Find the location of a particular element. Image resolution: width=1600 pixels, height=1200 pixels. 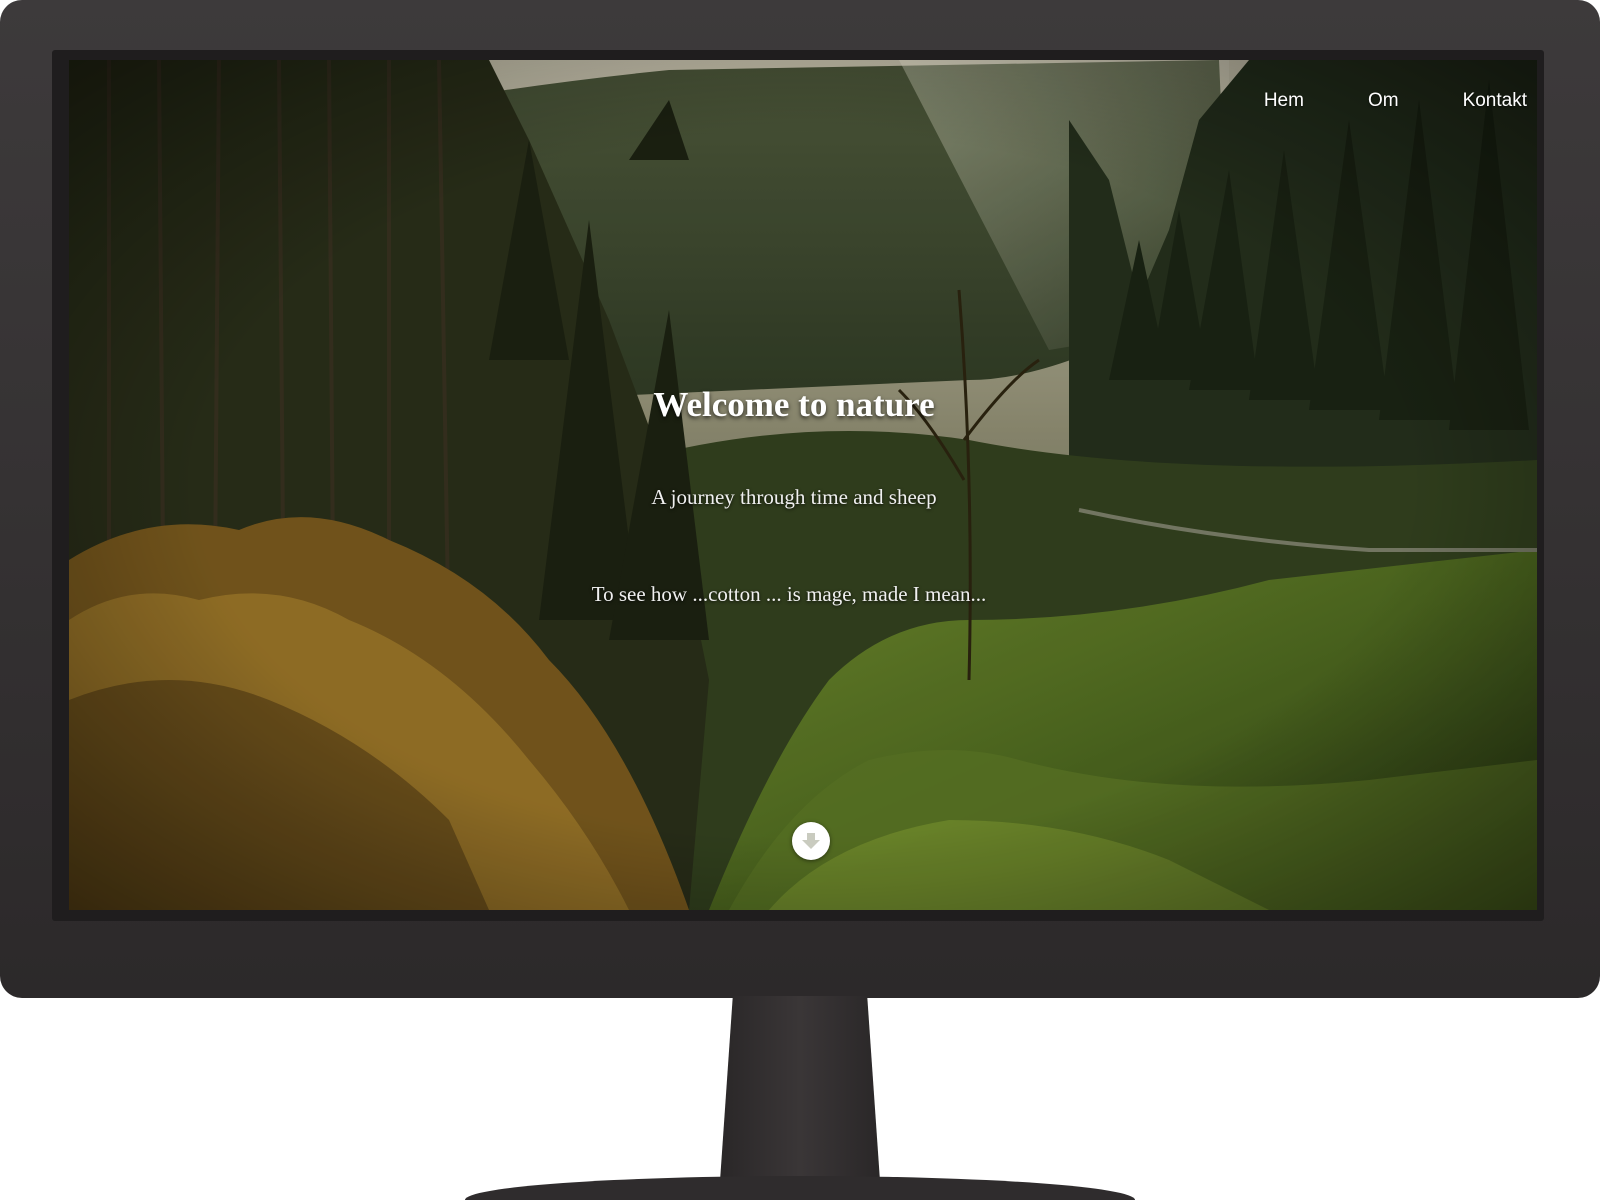

scroll-down-button is located at coordinates (811, 841).